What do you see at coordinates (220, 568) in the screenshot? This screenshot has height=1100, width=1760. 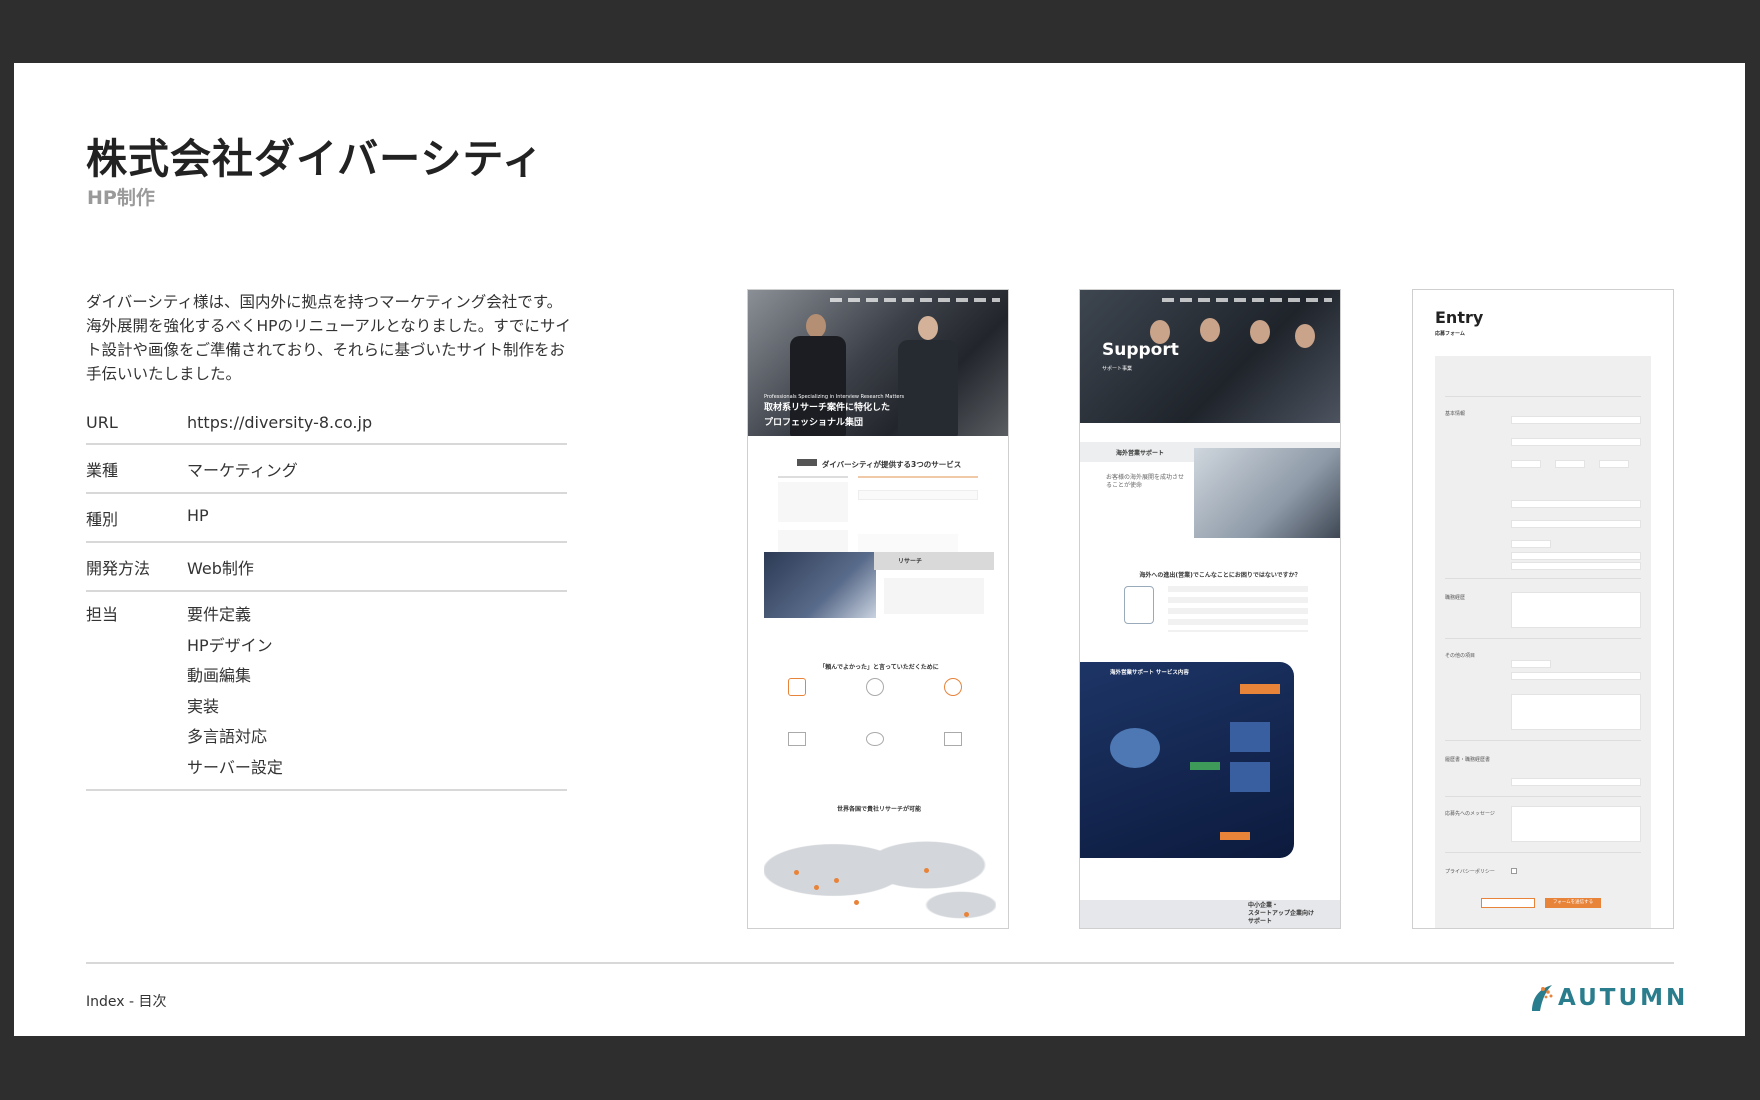 I see `info-value: Web制作` at bounding box center [220, 568].